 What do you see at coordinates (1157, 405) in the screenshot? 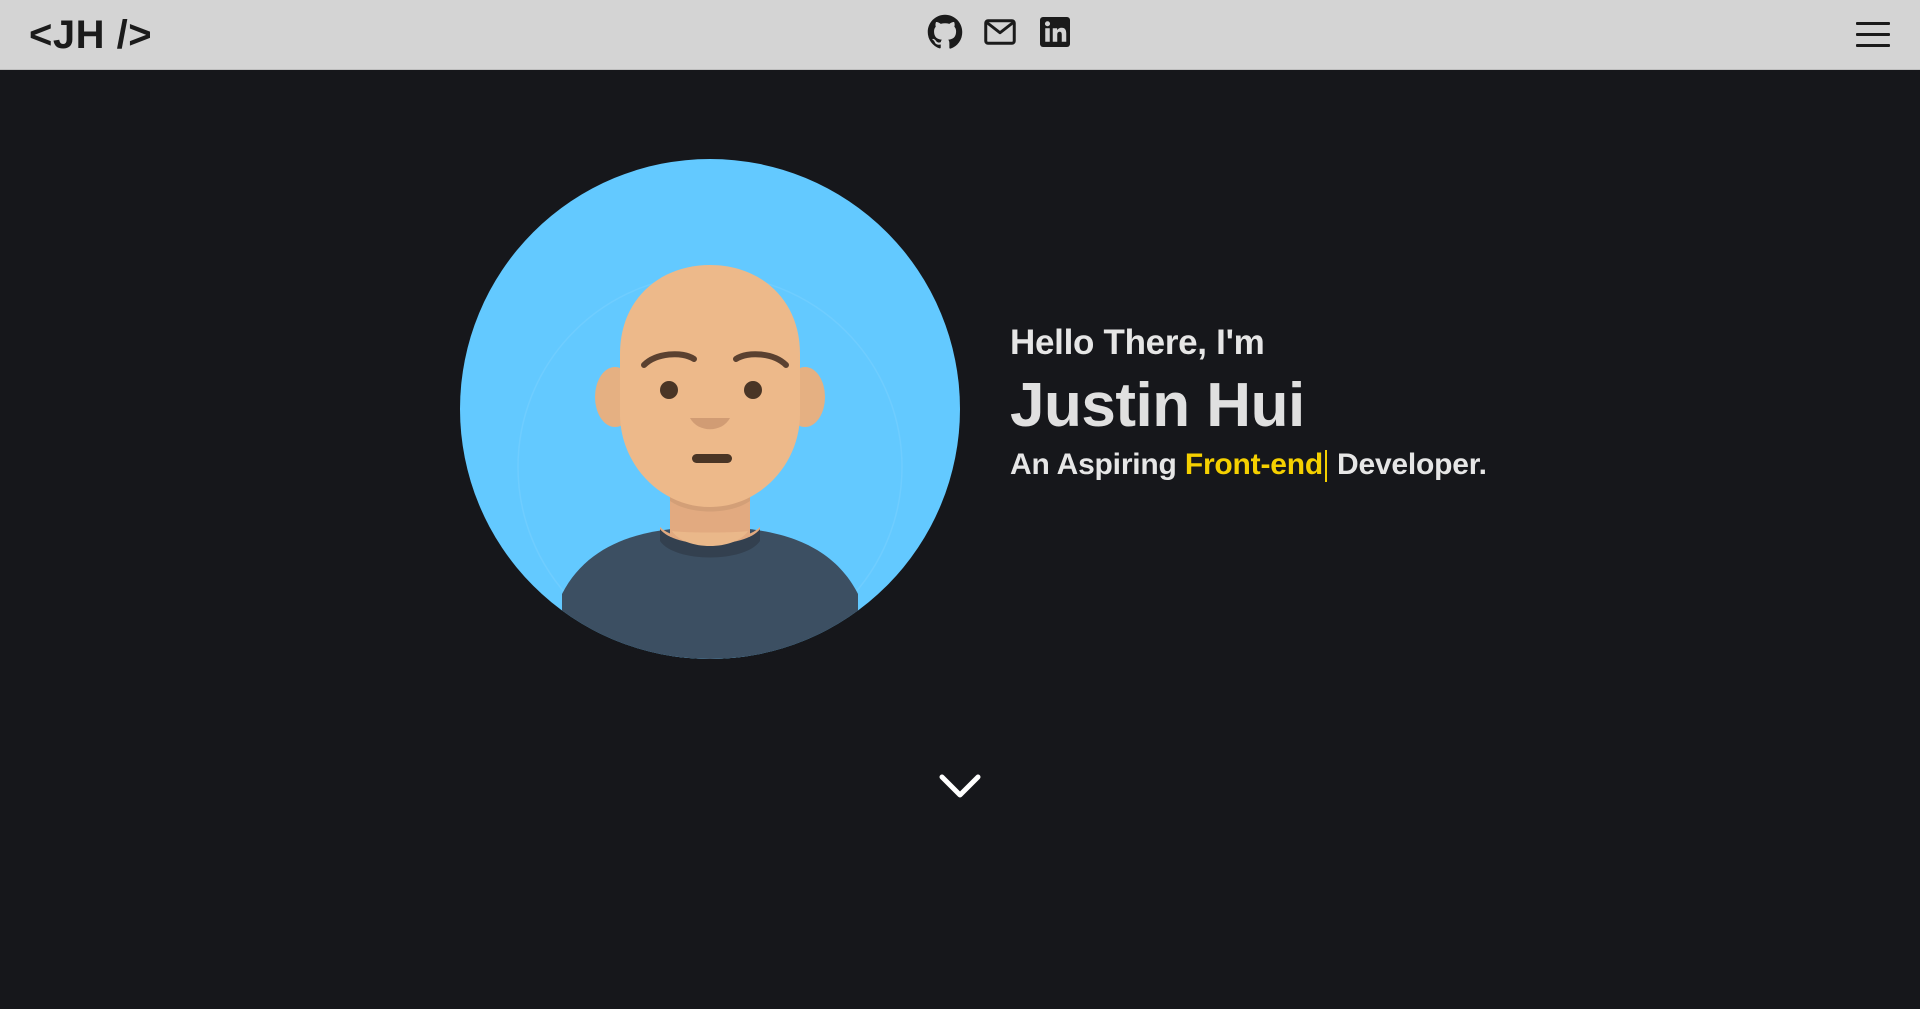
I see `hero-name: Justin Hui` at bounding box center [1157, 405].